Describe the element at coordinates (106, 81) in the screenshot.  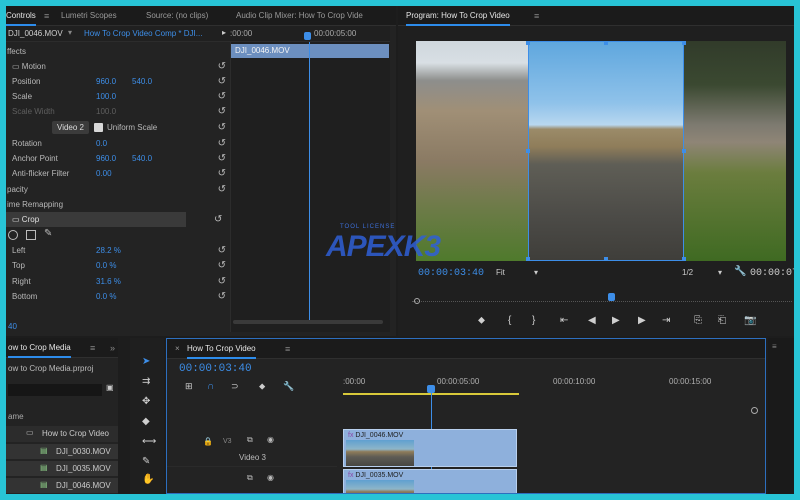
I see `position-x: 960.0` at that location.